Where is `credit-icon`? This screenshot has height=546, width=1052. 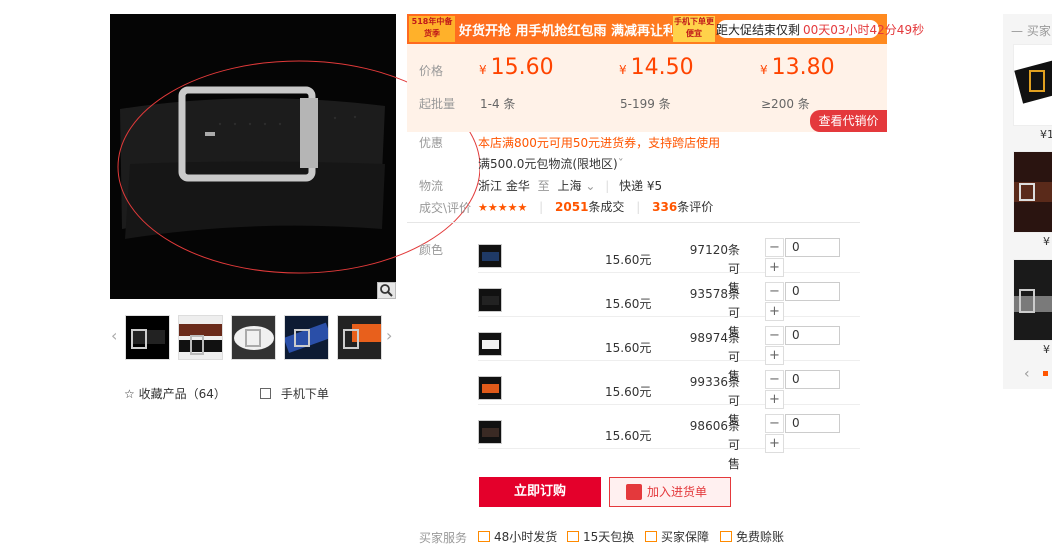
credit-icon is located at coordinates (726, 536).